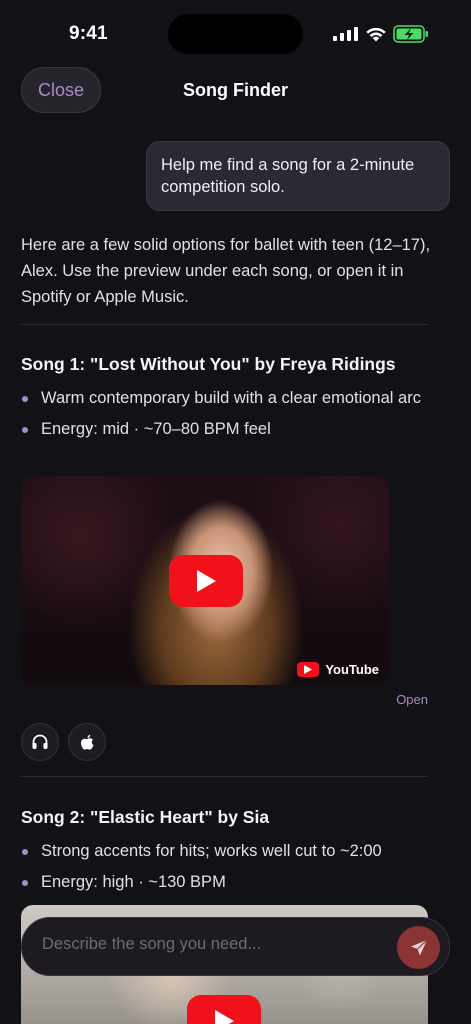  I want to click on song-description-input, so click(222, 944).